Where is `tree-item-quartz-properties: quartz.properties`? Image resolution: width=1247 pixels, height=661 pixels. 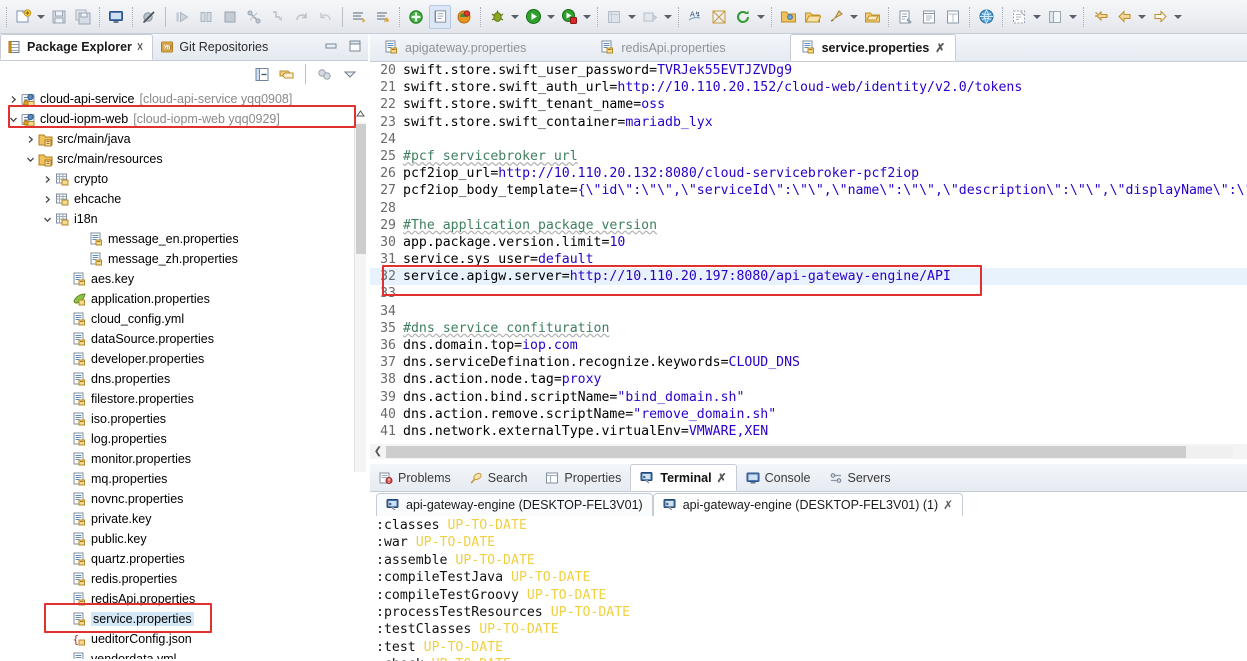
tree-item-quartz-properties: quartz.properties is located at coordinates (184, 559).